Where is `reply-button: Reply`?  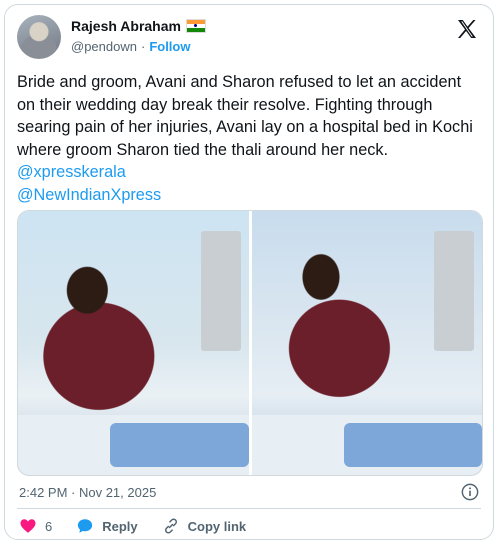 reply-button: Reply is located at coordinates (107, 526).